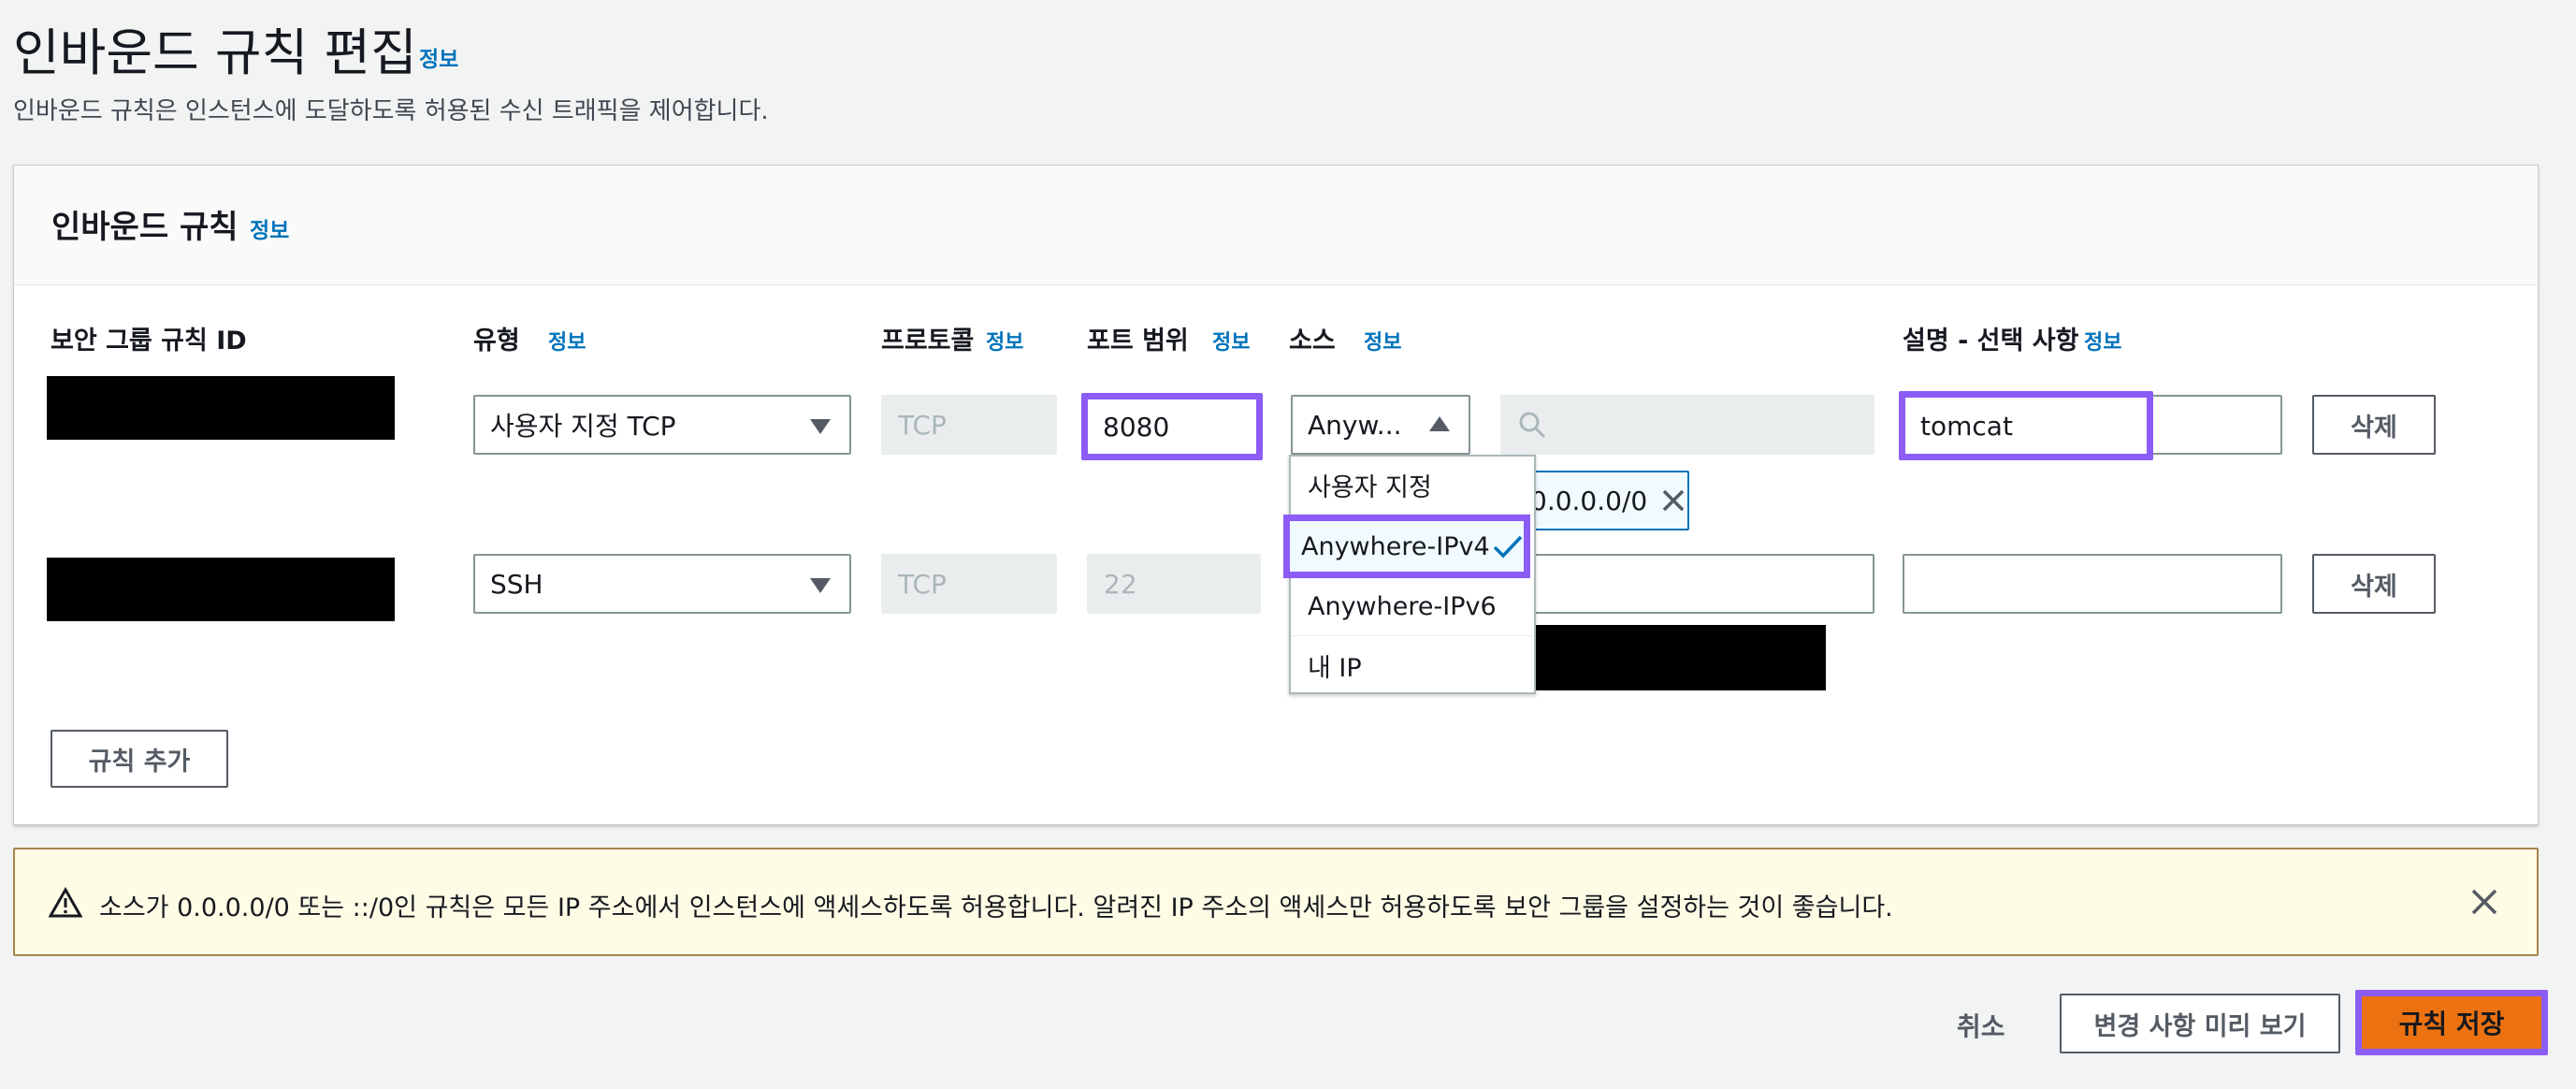 The height and width of the screenshot is (1089, 2576). I want to click on redacted-cidr, so click(1671, 657).